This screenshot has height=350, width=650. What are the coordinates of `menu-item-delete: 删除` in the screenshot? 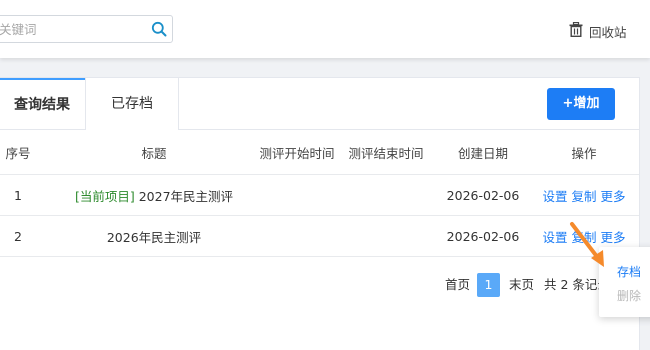 It's located at (629, 295).